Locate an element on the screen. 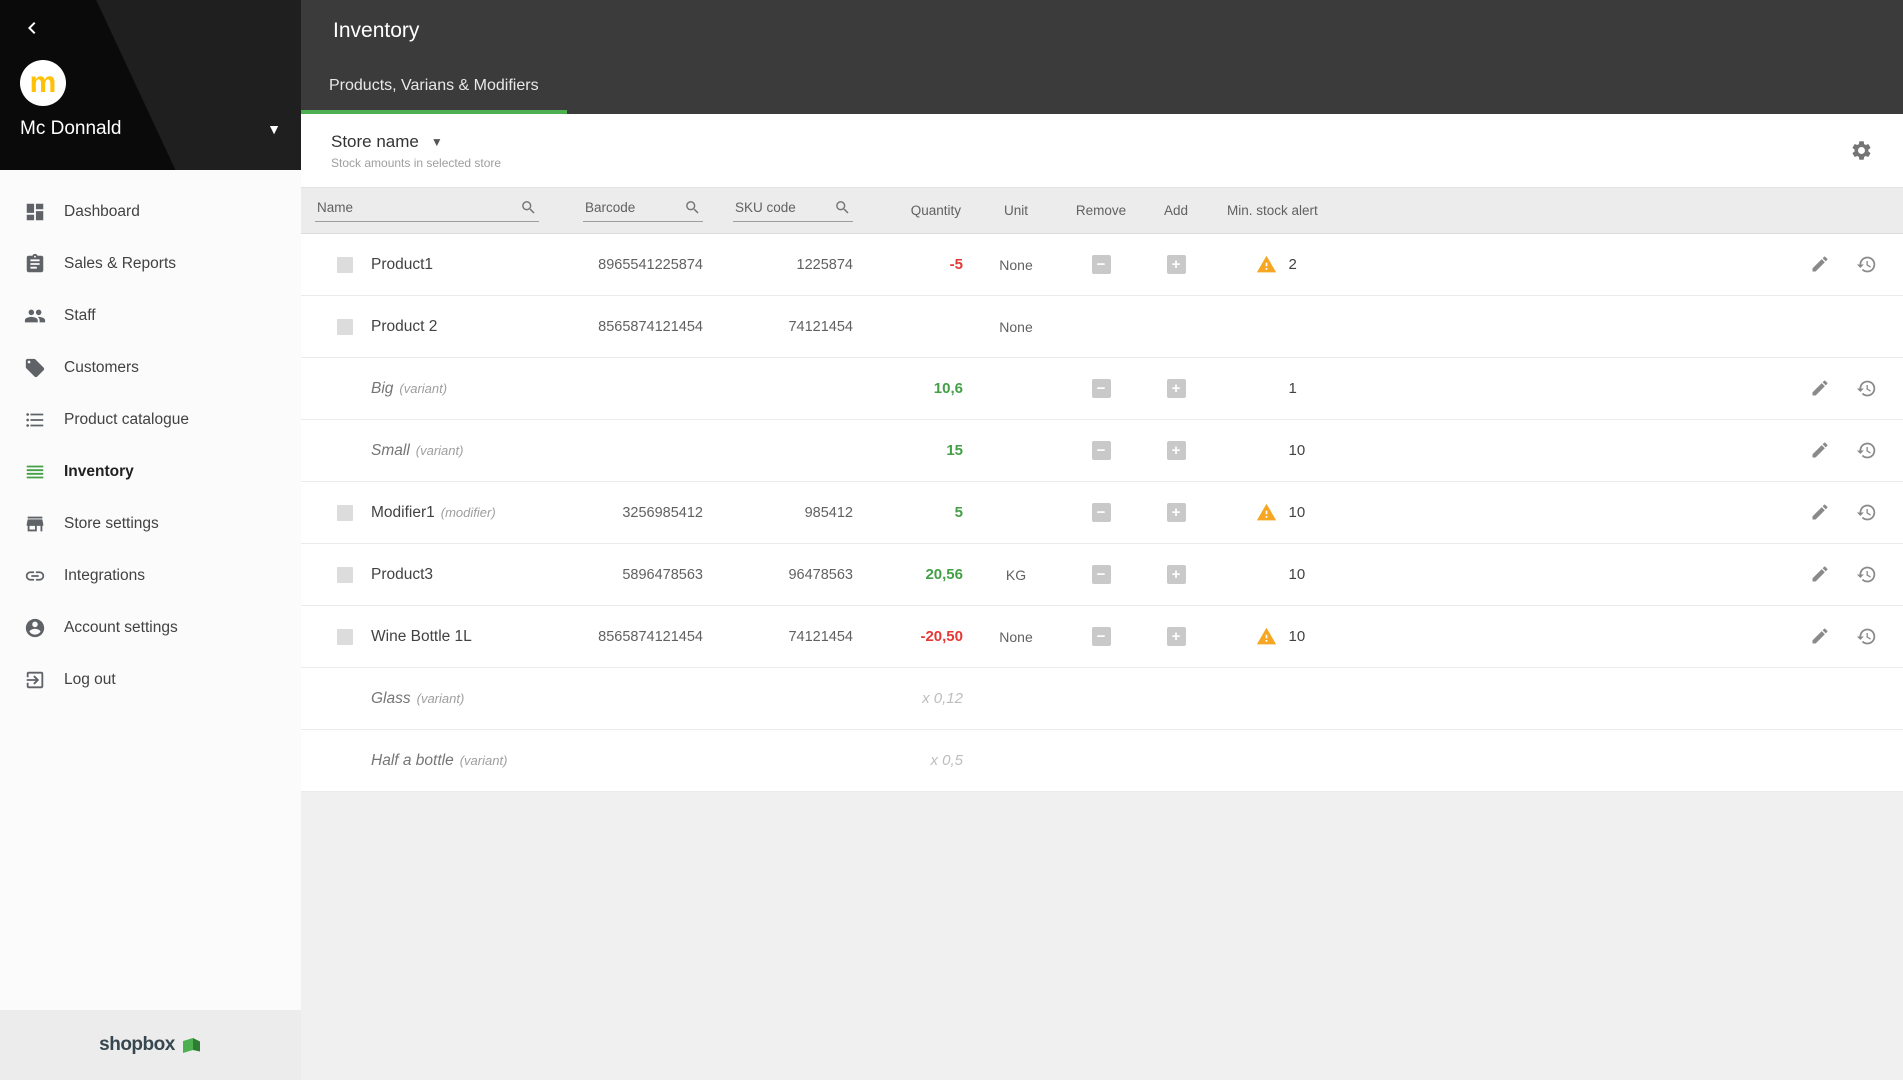 The width and height of the screenshot is (1903, 1080). sku-value: 985412 is located at coordinates (828, 512).